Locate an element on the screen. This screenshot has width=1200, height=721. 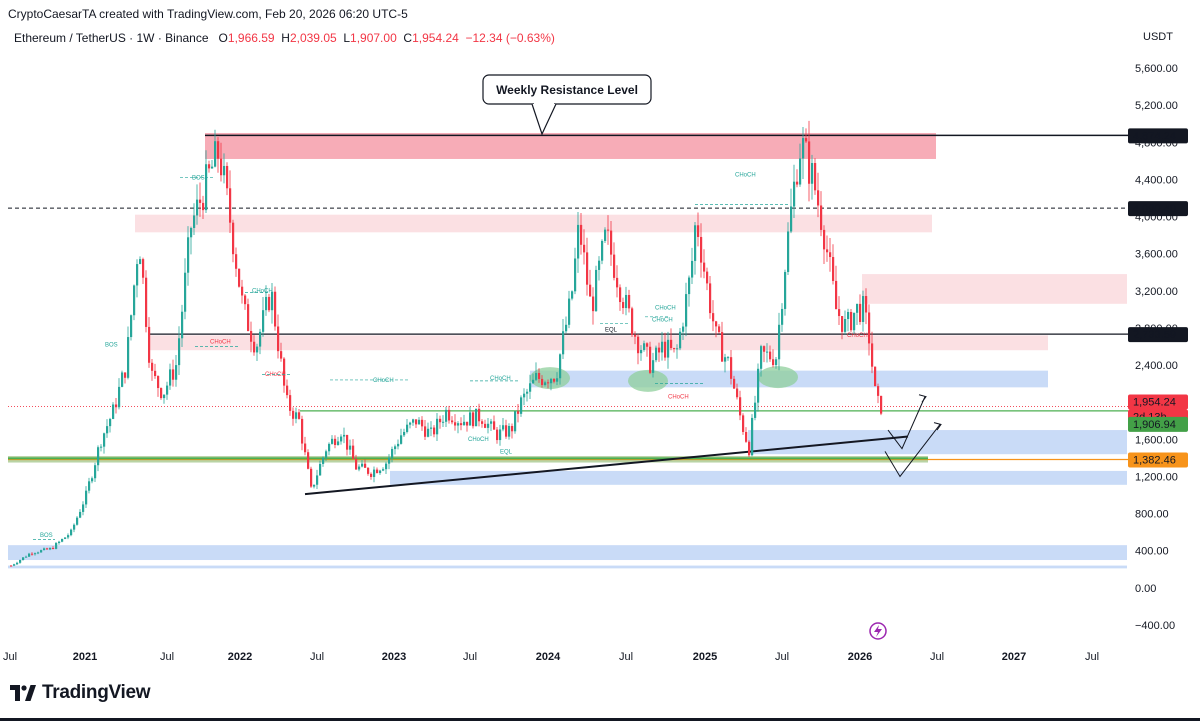
structure-label: EQL is located at coordinates (611, 331).